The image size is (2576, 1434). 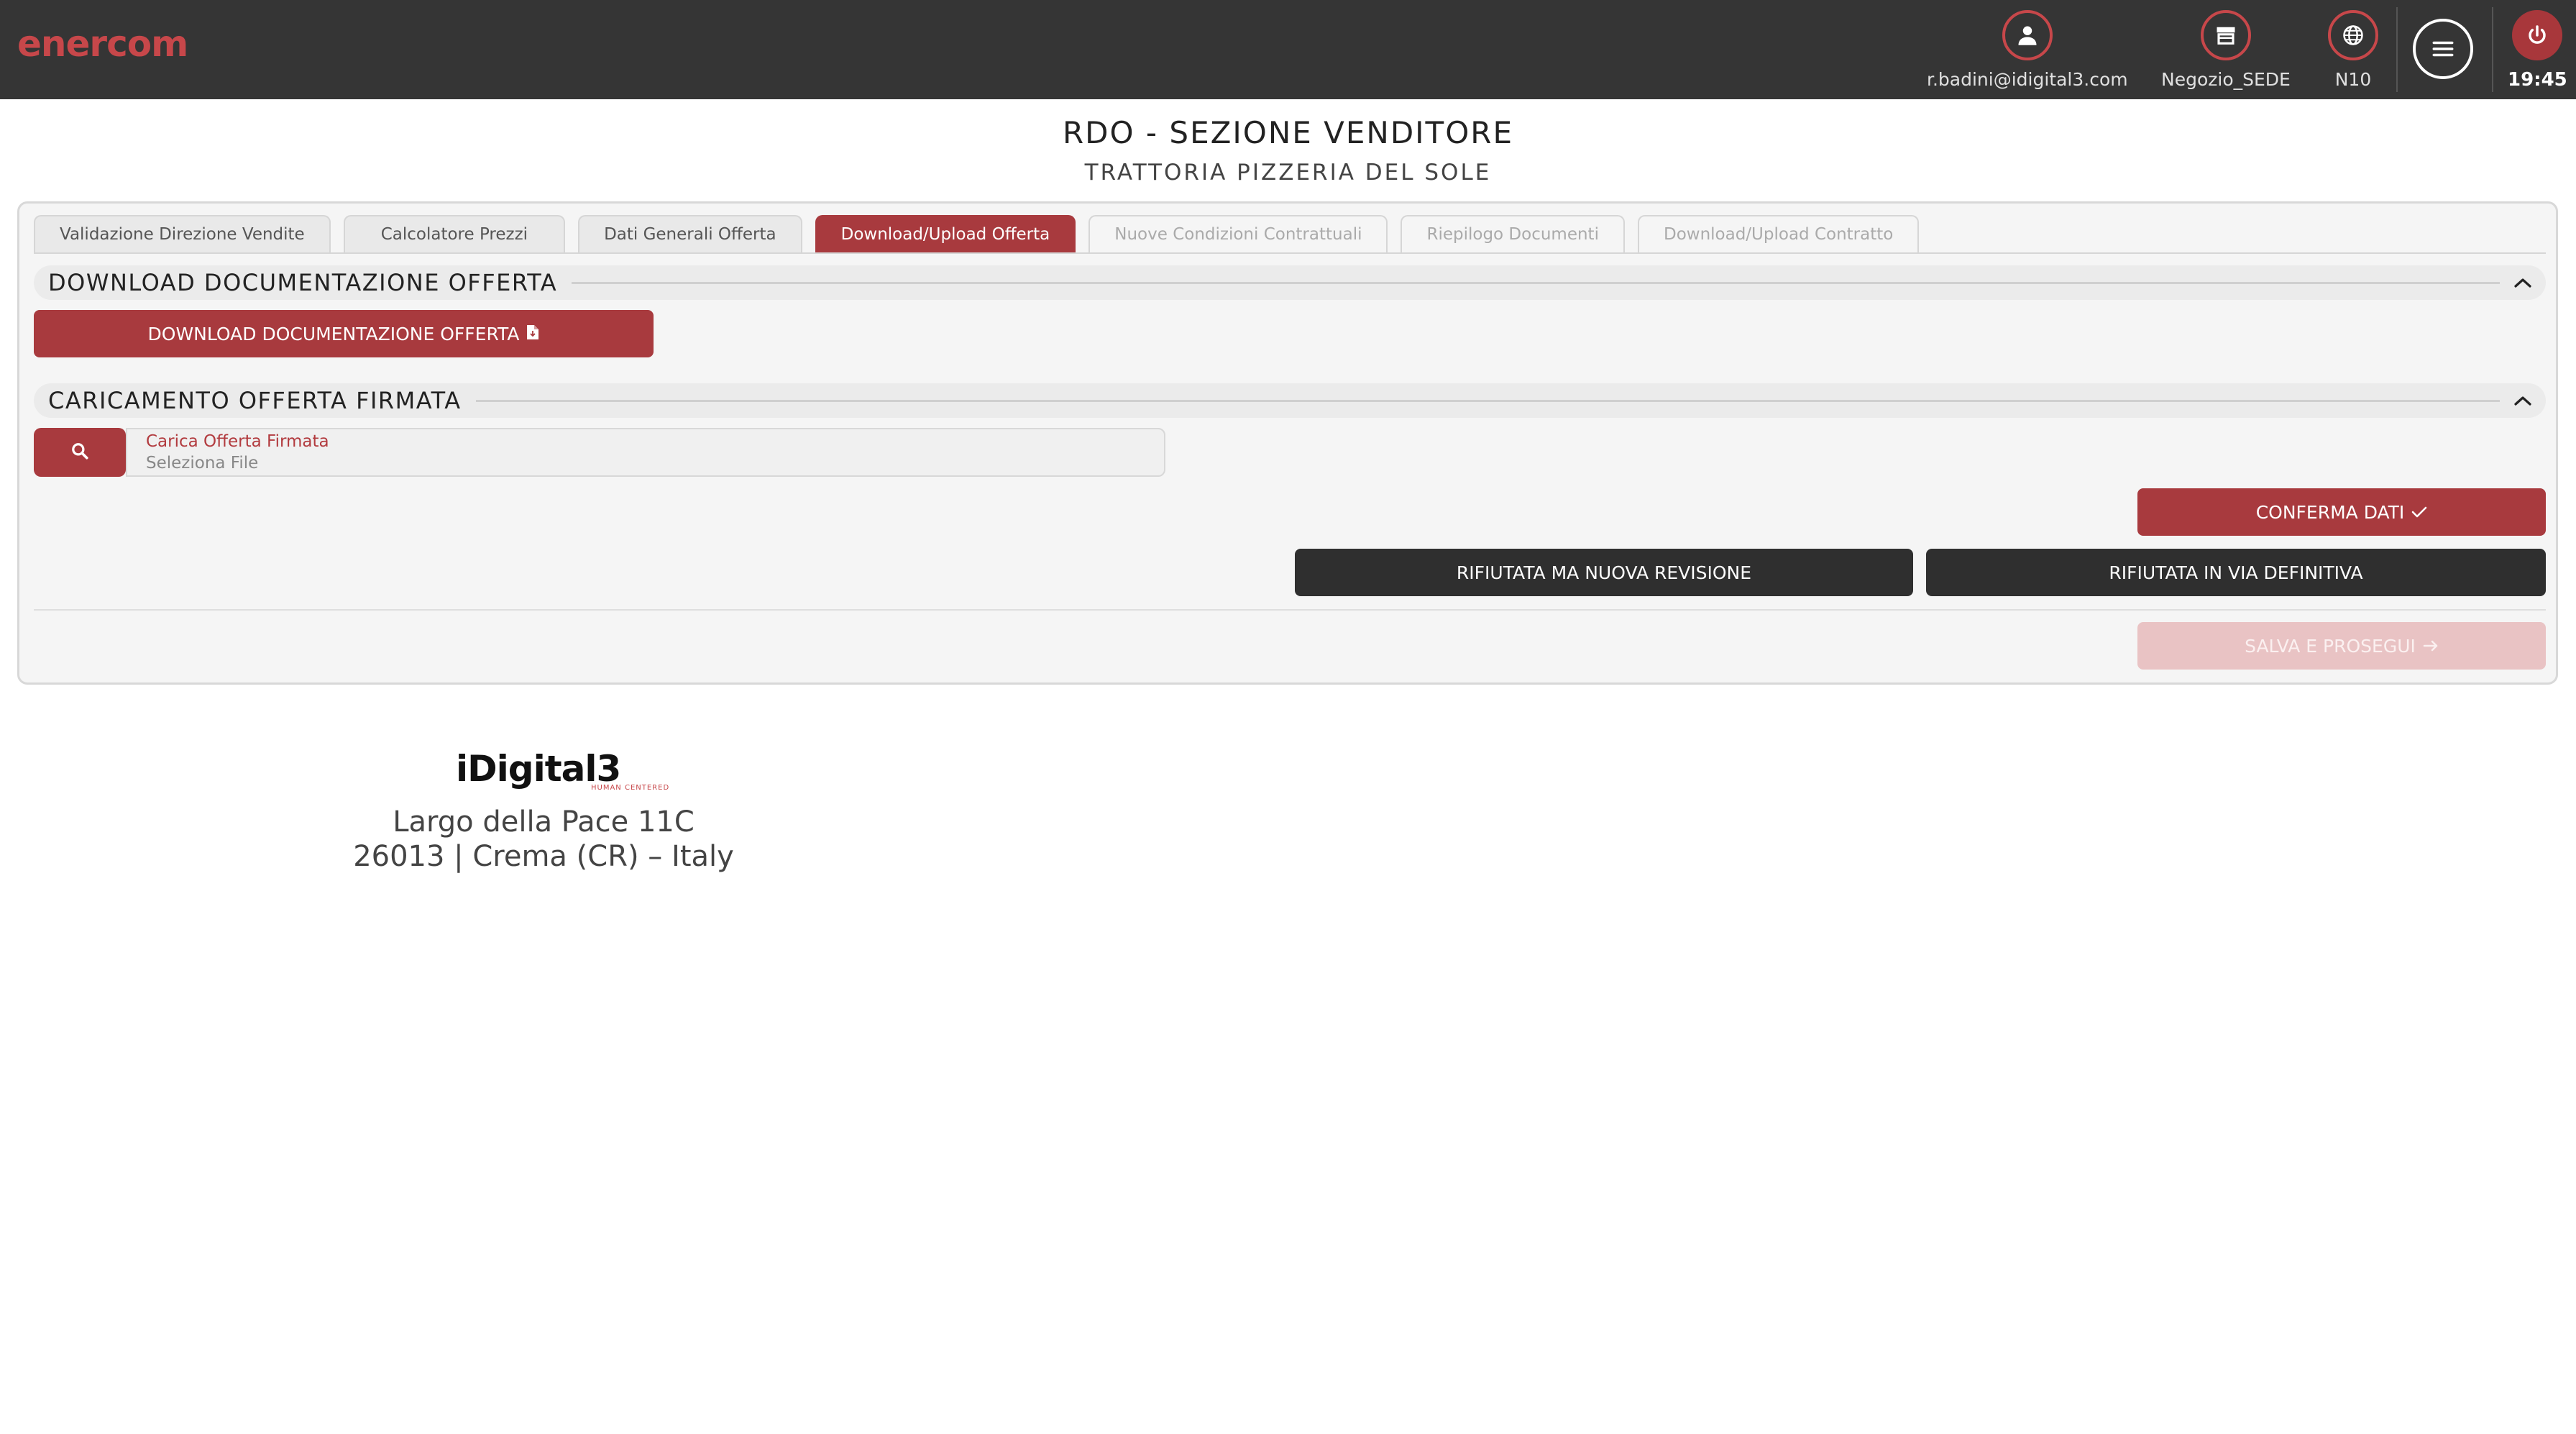 I want to click on power-icon, so click(x=2537, y=35).